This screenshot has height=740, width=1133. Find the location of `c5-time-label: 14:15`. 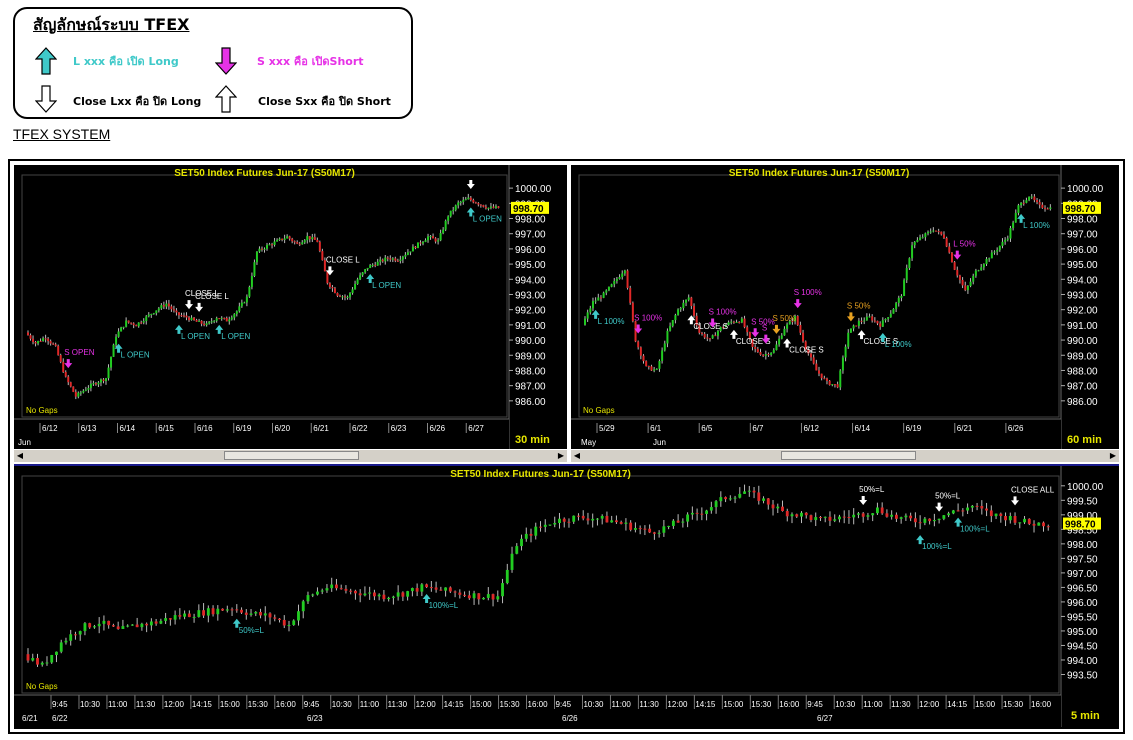

c5-time-label: 14:15 is located at coordinates (202, 704).